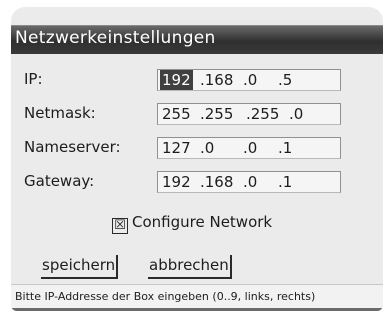  Describe the element at coordinates (60, 113) in the screenshot. I see `netmask-label: Netmask:` at that location.